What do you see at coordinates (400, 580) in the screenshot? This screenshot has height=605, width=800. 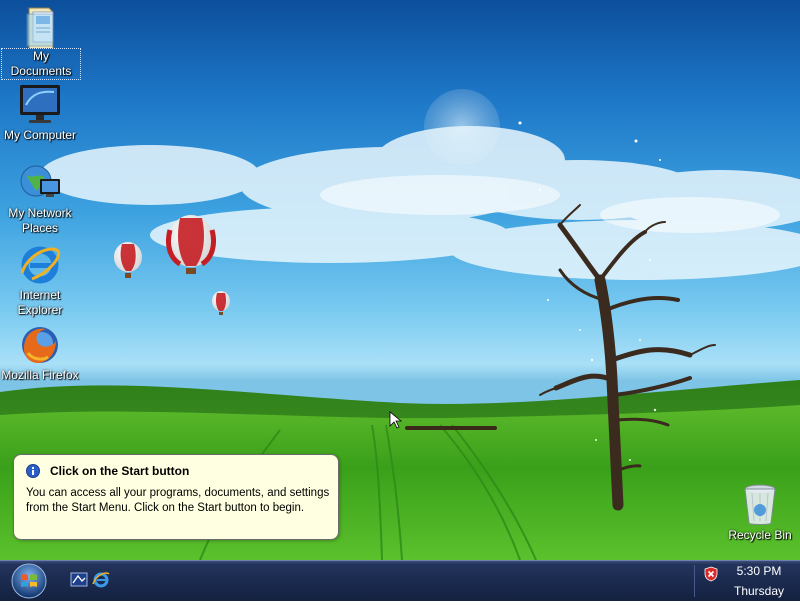 I see `taskbar: 5:30 PM Thursday` at bounding box center [400, 580].